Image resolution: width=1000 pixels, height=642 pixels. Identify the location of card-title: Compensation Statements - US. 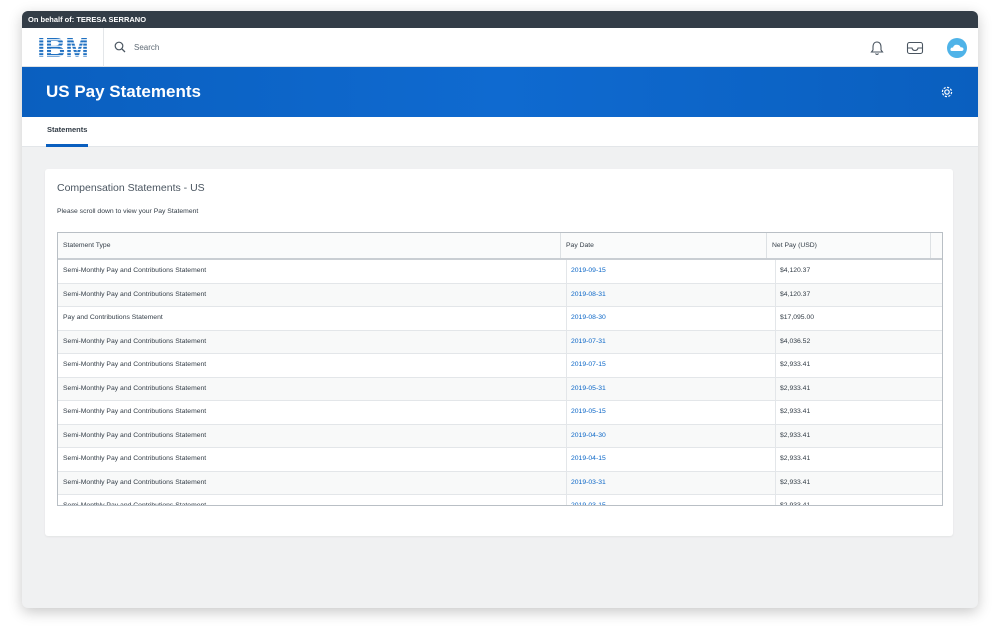
(131, 188).